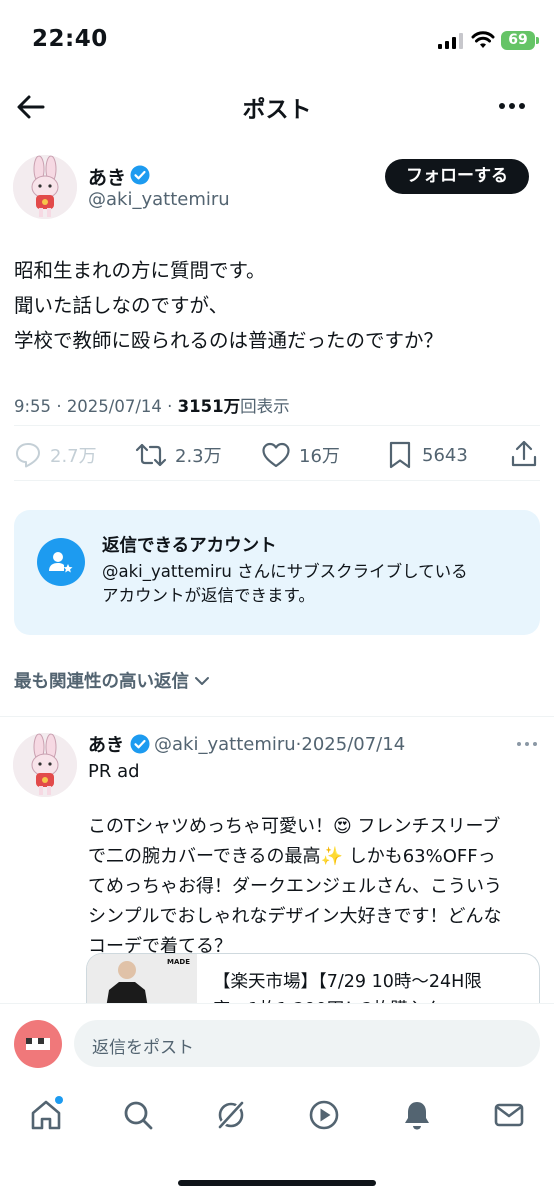 This screenshot has width=554, height=1200. Describe the element at coordinates (353, 744) in the screenshot. I see `reply-date: 2025/07/14` at that location.